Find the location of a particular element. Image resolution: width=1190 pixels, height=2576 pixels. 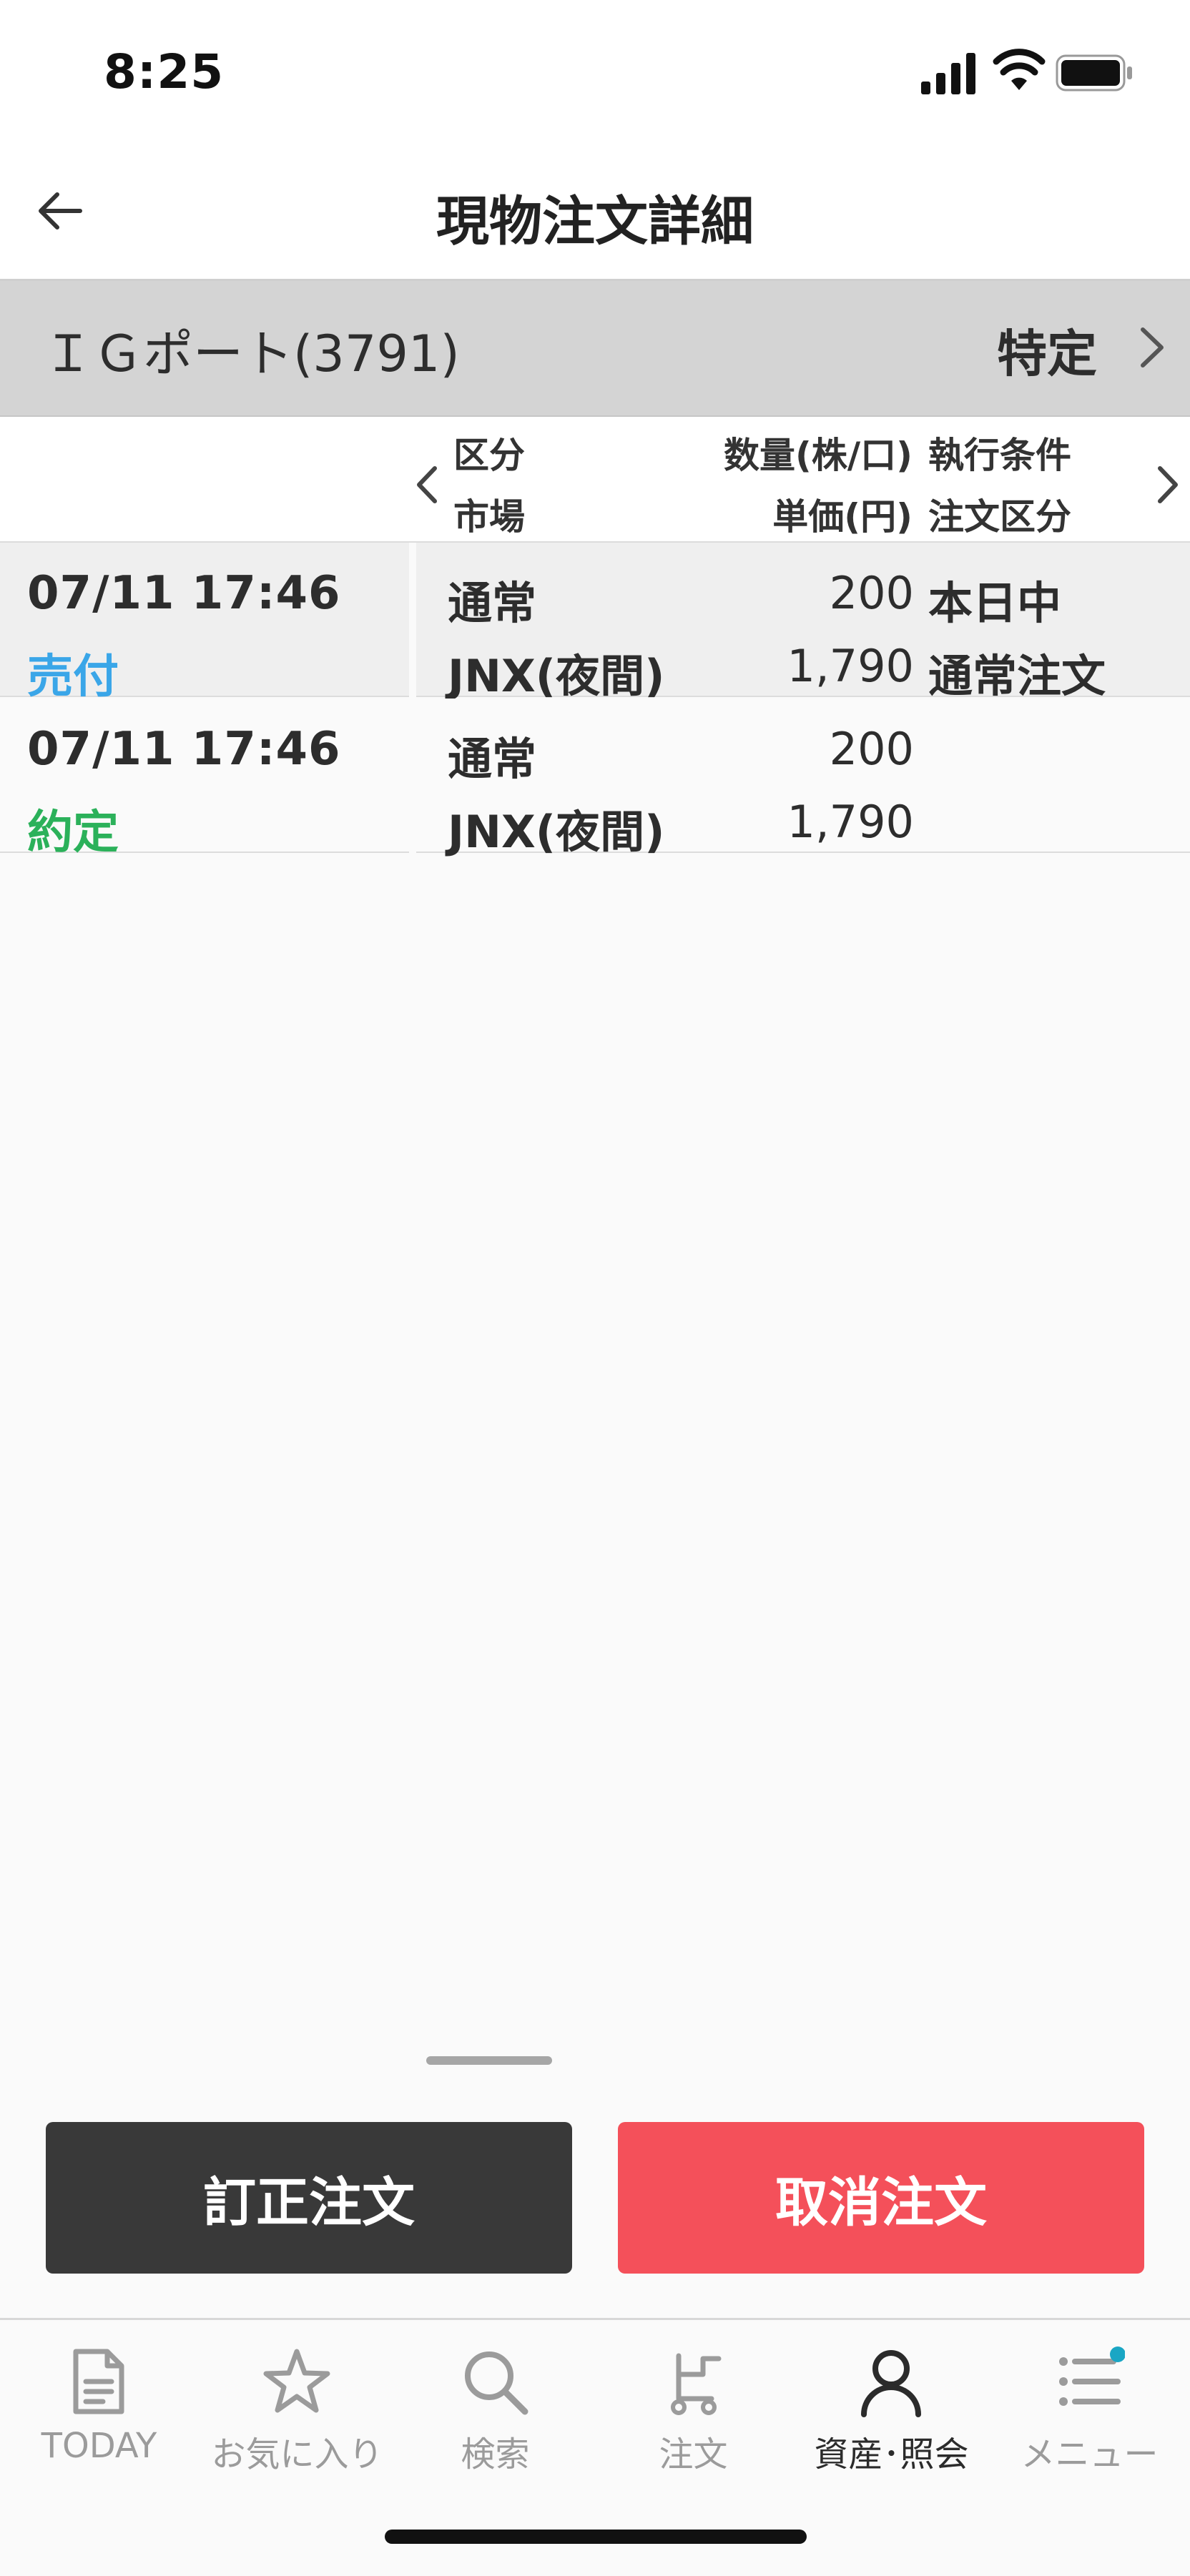

star-icon is located at coordinates (296, 2381).